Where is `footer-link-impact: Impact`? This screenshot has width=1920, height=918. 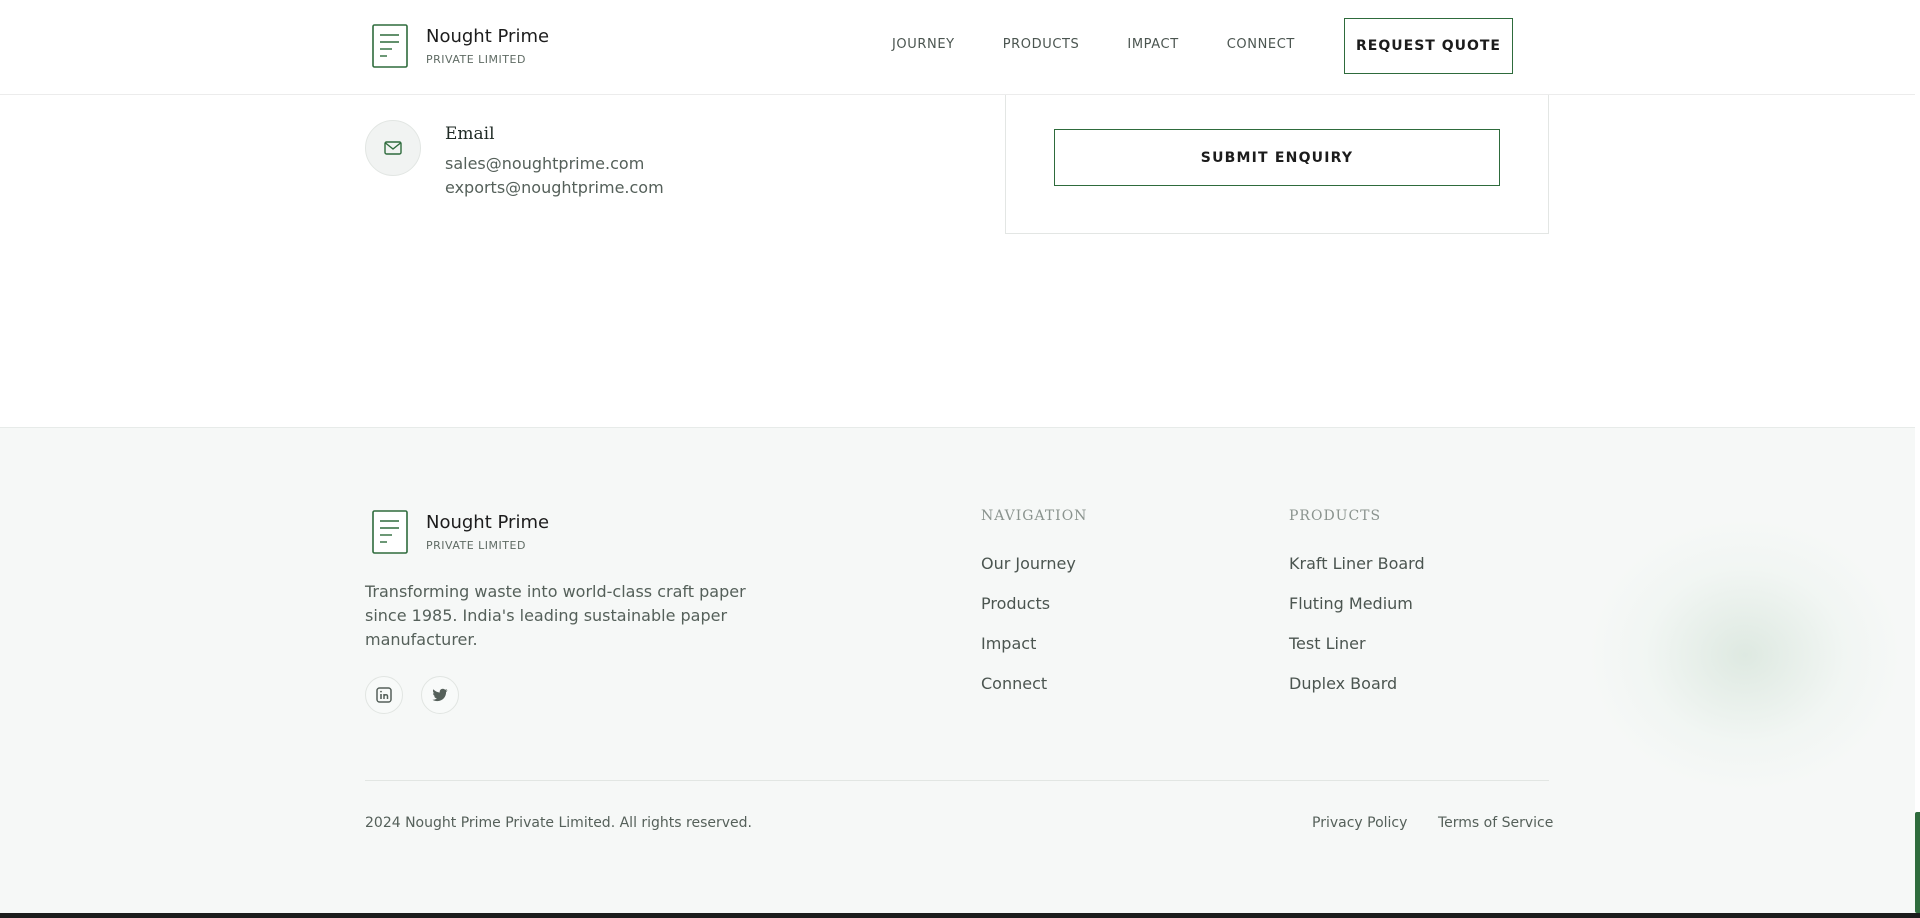 footer-link-impact: Impact is located at coordinates (1008, 643).